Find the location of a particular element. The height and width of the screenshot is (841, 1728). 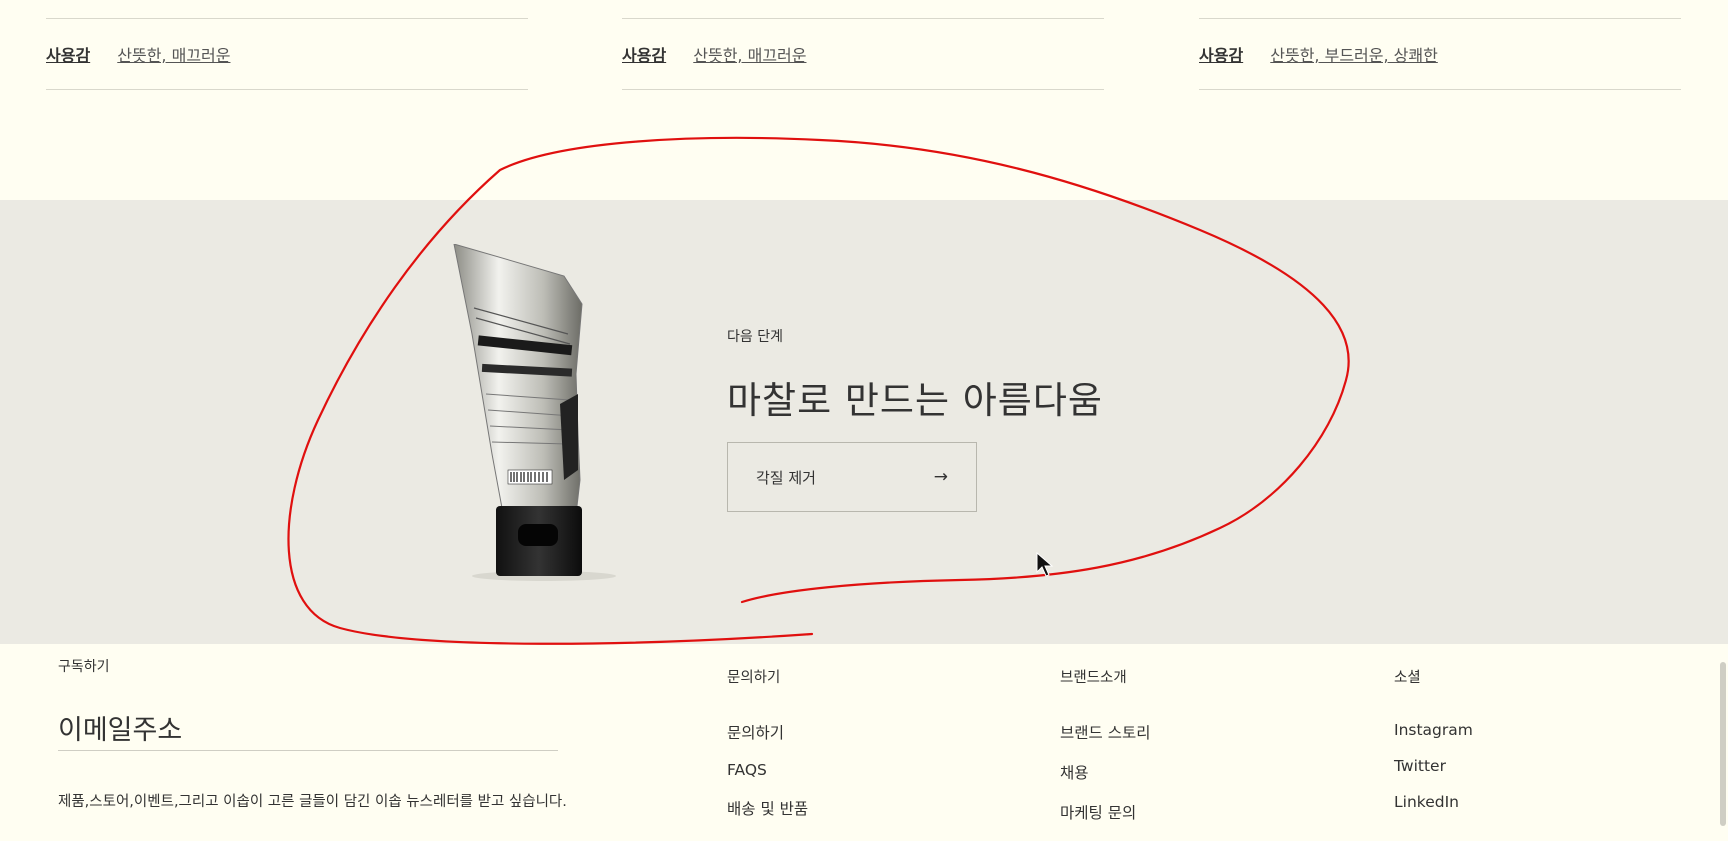

promo-title: 마찰로 만드는 아름다움 is located at coordinates (915, 400).